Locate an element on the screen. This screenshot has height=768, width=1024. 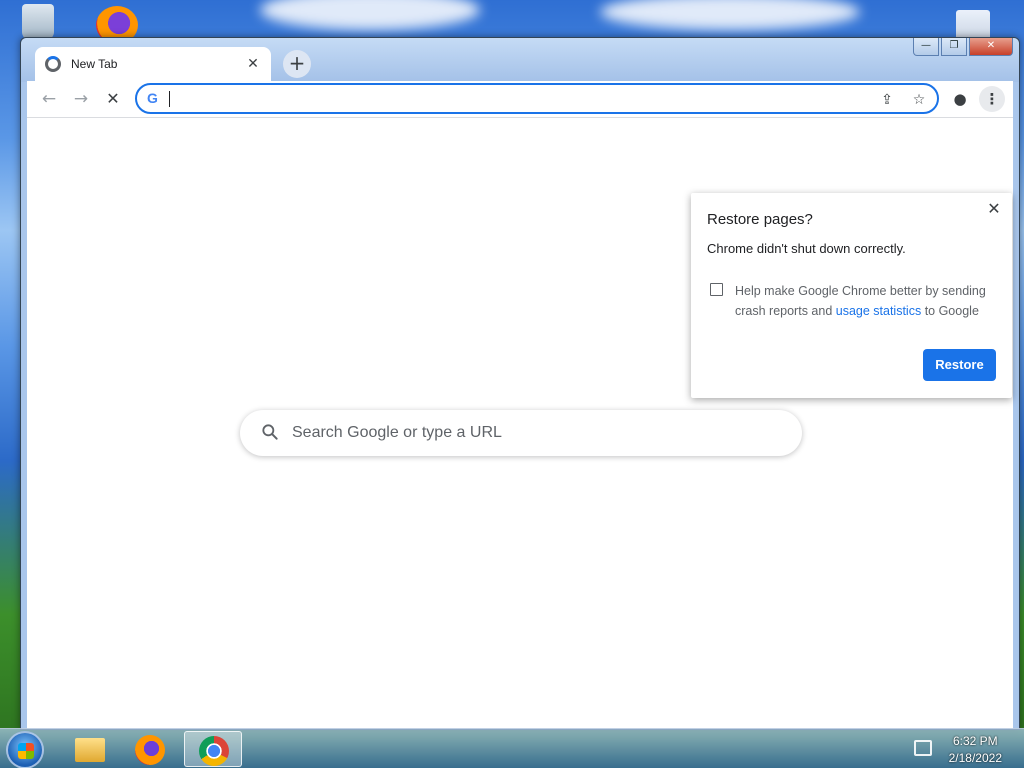
chrome-icon is located at coordinates (214, 751).